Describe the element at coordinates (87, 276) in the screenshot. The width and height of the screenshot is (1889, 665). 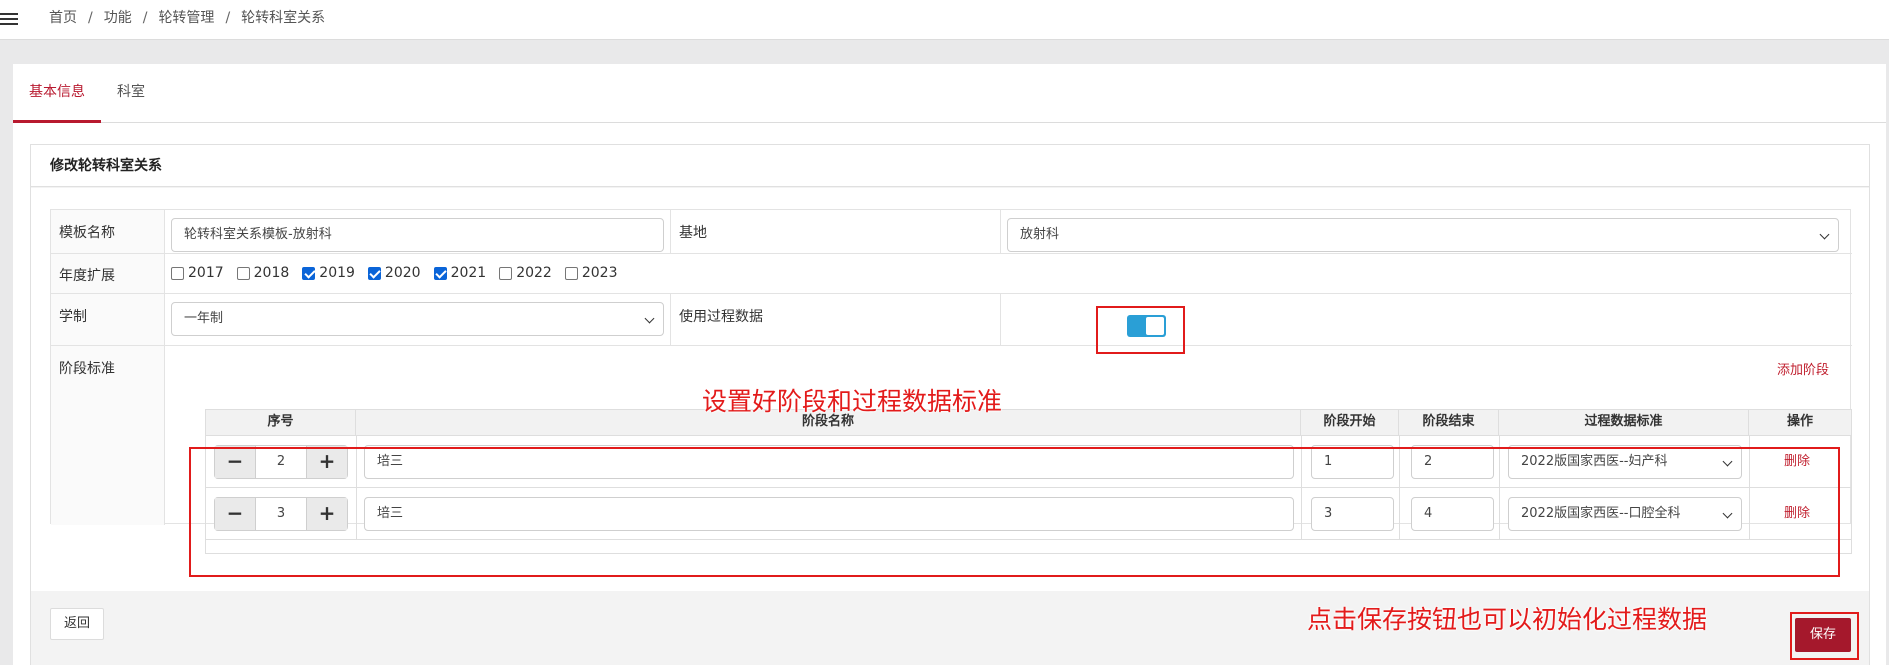
I see `year-ext-label: 年度扩展` at that location.